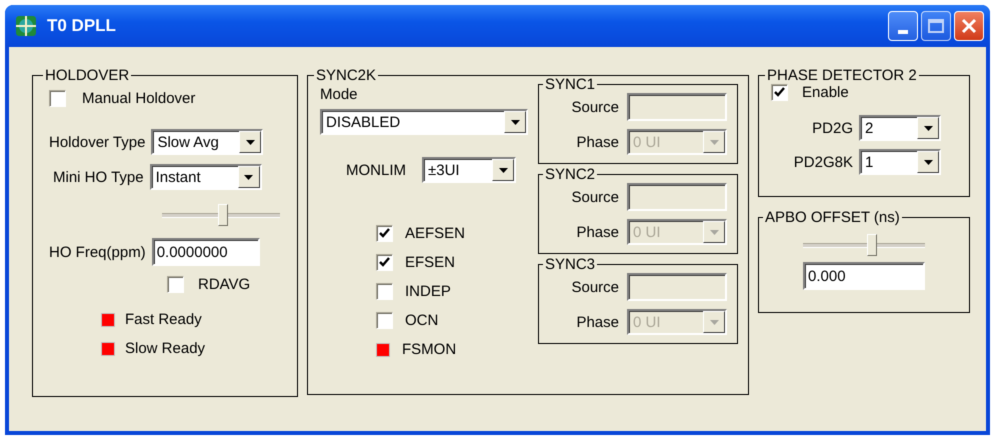 This screenshot has height=437, width=994. Describe the element at coordinates (207, 142) in the screenshot. I see `dropdown: Slow Avg` at that location.